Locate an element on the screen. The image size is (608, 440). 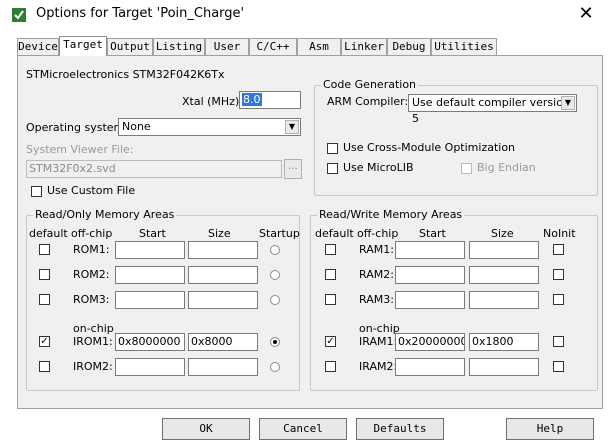
ram-row-name: IRAM1: is located at coordinates (378, 341).